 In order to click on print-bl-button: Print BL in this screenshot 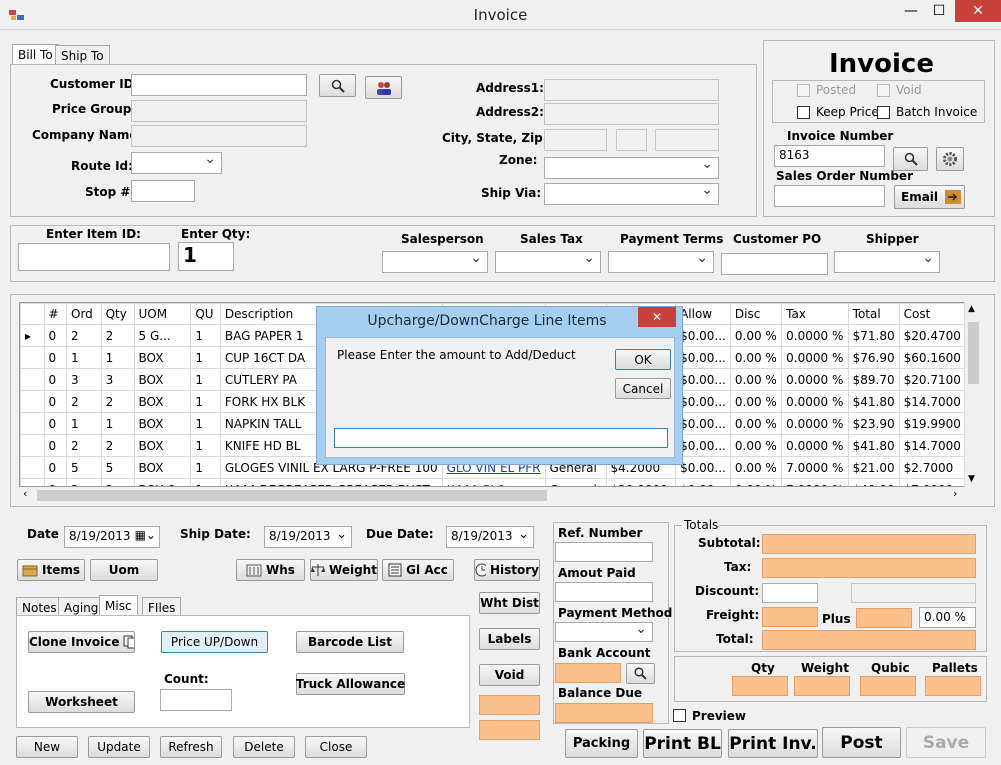, I will do `click(682, 743)`.